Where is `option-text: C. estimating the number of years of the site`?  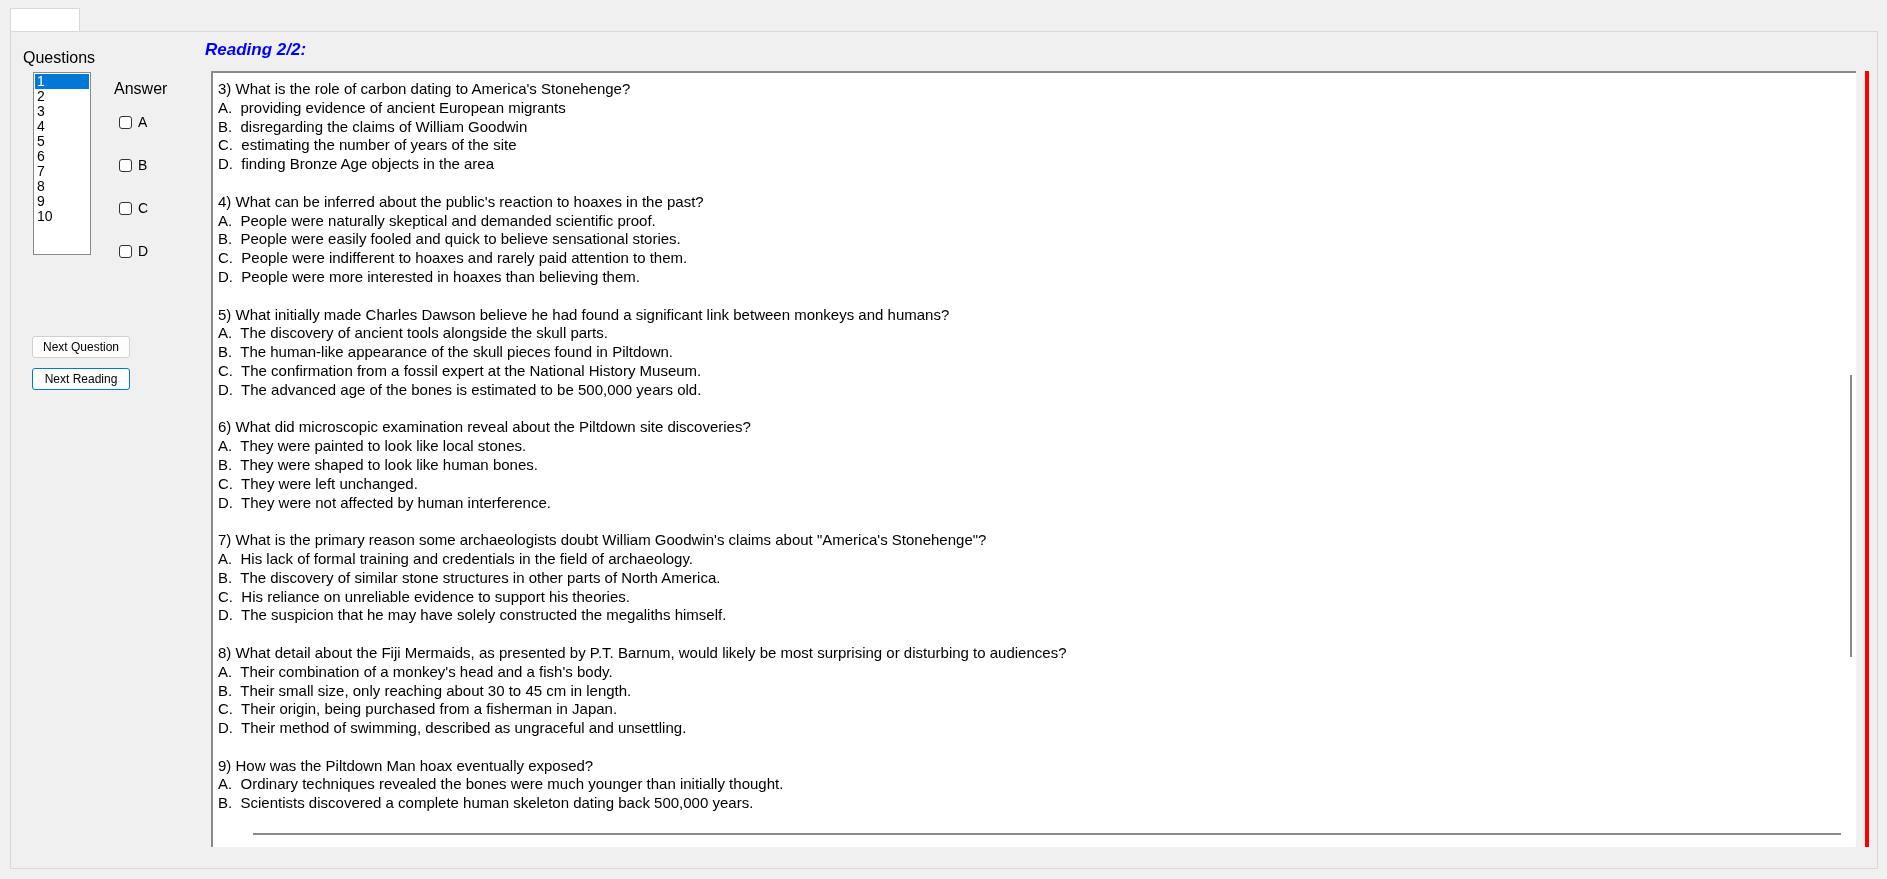
option-text: C. estimating the number of years of the site is located at coordinates (368, 146).